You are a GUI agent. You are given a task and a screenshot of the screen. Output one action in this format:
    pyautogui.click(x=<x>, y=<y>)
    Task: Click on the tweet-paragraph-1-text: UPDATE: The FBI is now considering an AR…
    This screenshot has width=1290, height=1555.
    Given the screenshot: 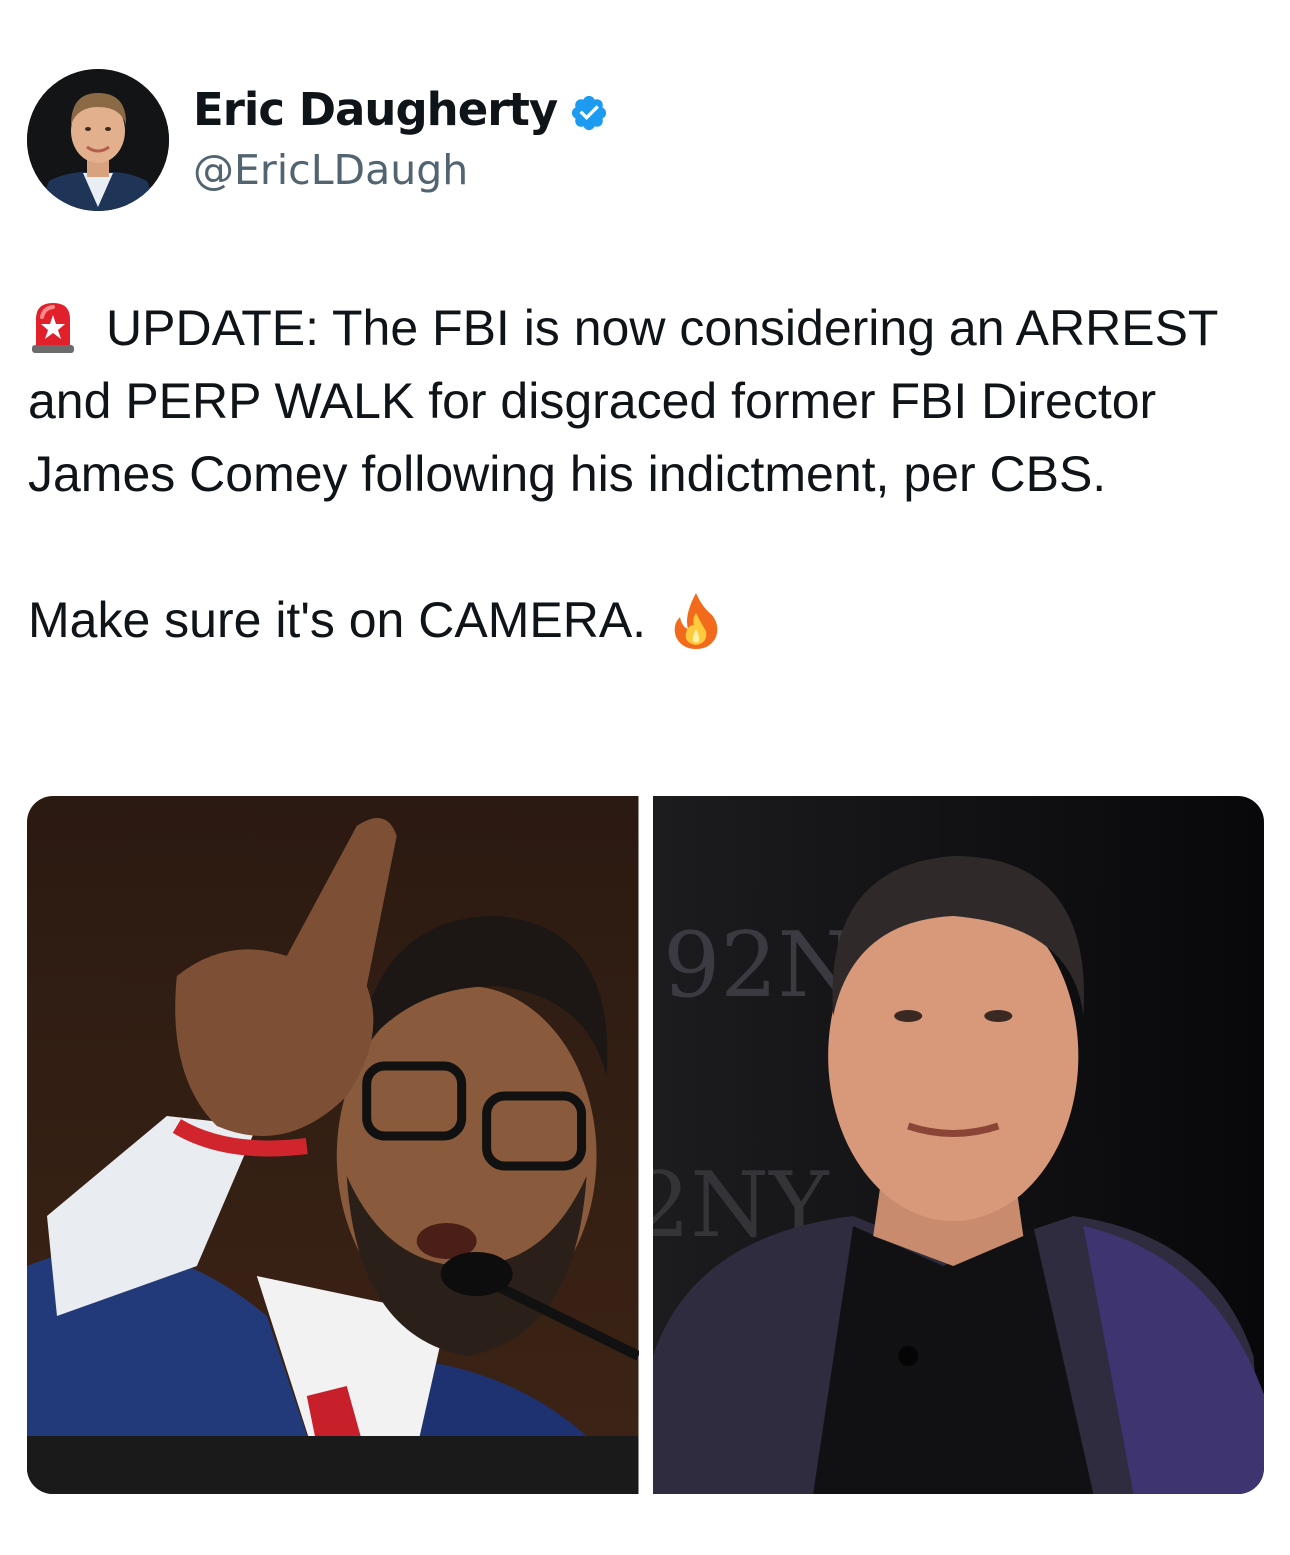 What is the action you would take?
    pyautogui.click(x=623, y=401)
    